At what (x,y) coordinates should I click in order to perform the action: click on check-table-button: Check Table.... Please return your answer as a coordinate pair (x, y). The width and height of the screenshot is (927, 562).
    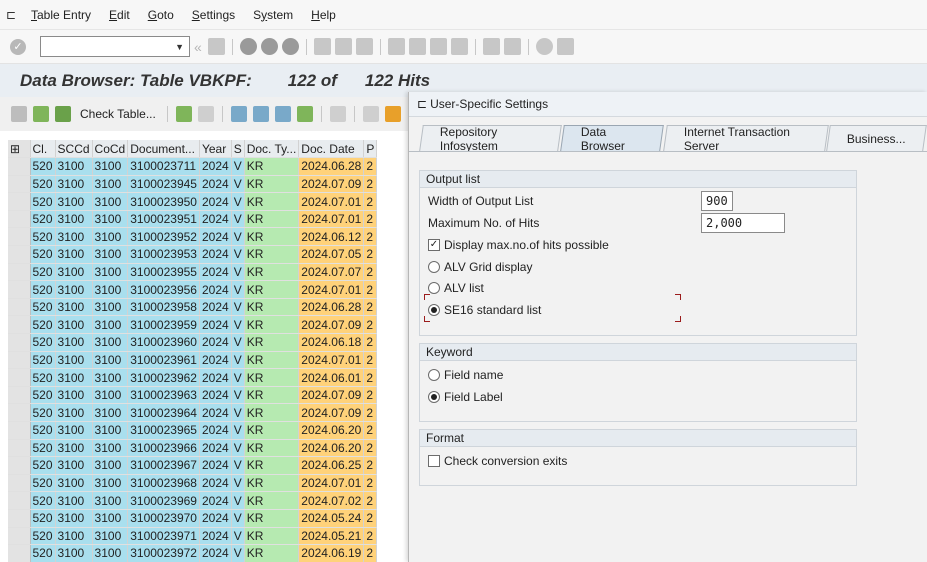
    Looking at the image, I should click on (118, 114).